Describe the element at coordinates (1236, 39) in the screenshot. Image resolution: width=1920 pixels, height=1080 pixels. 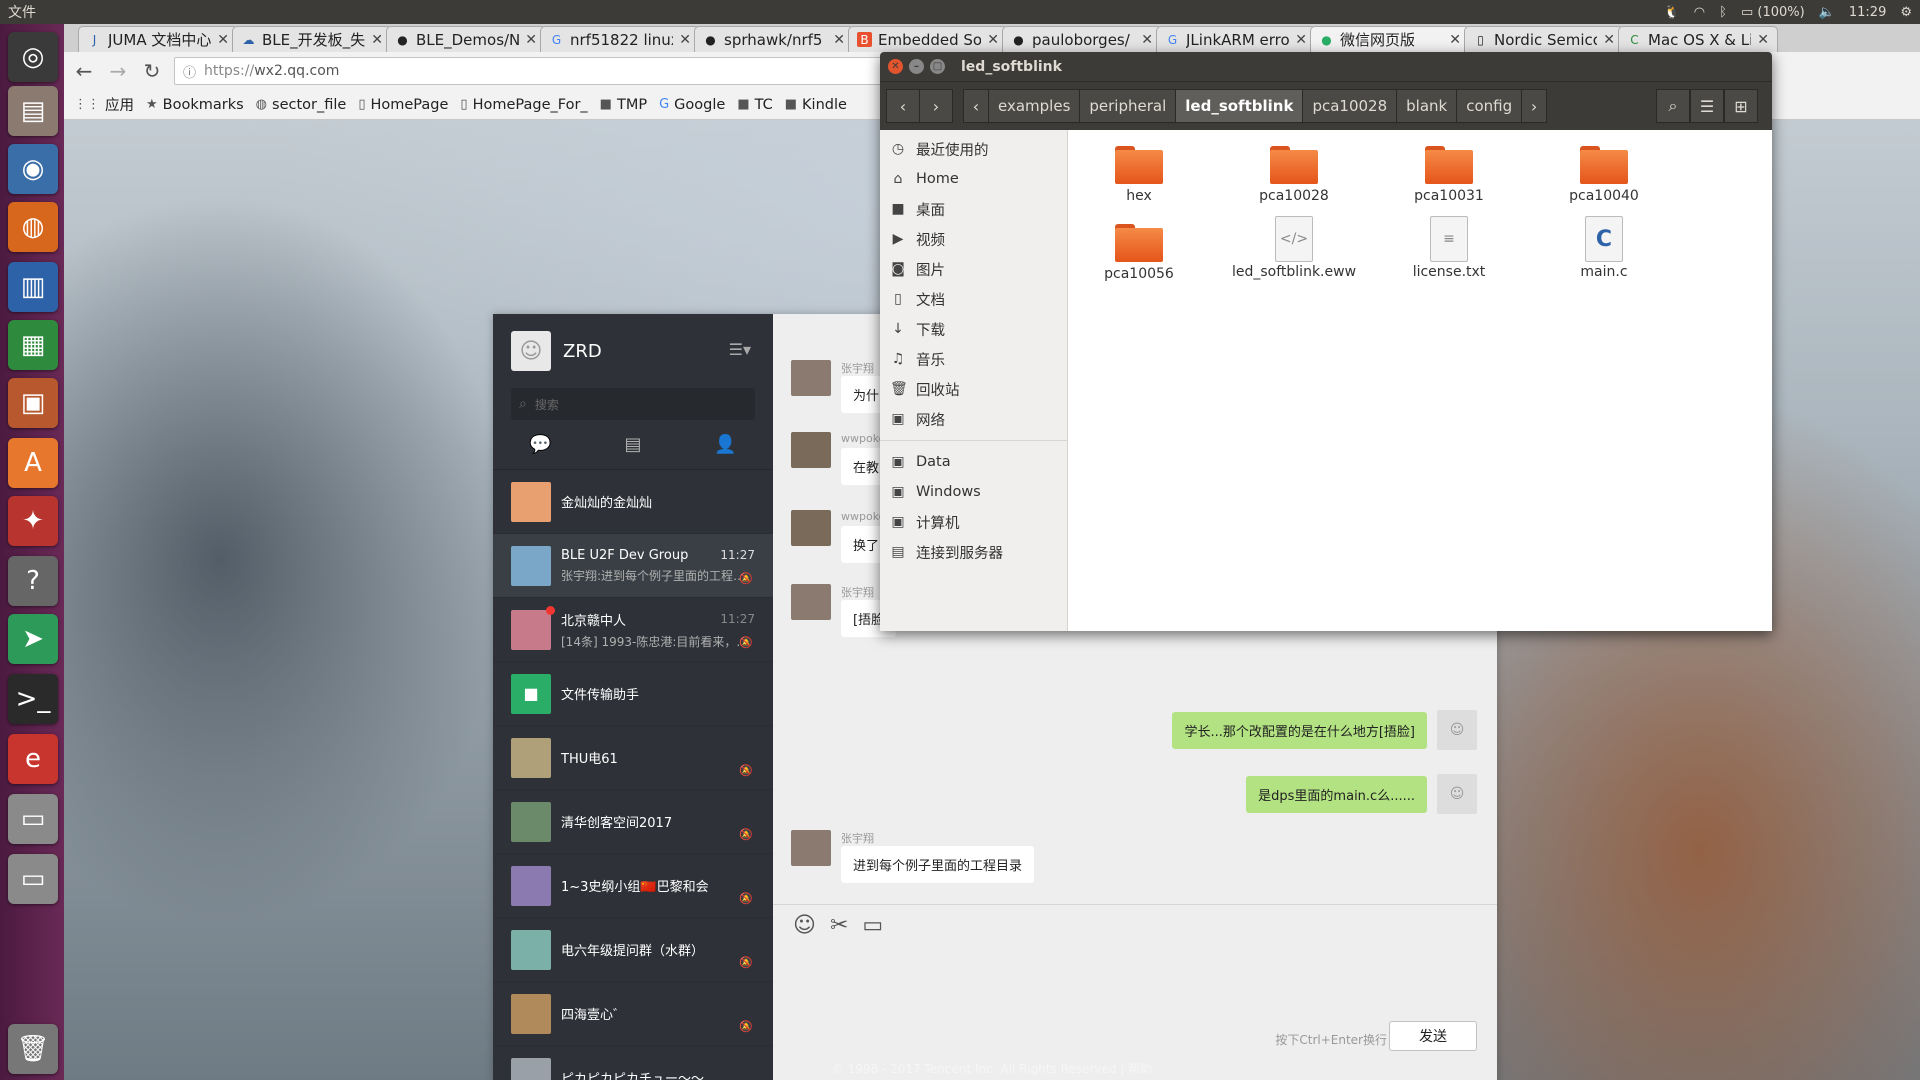
I see `browser-tab: G JLinkARM erro ✕` at that location.